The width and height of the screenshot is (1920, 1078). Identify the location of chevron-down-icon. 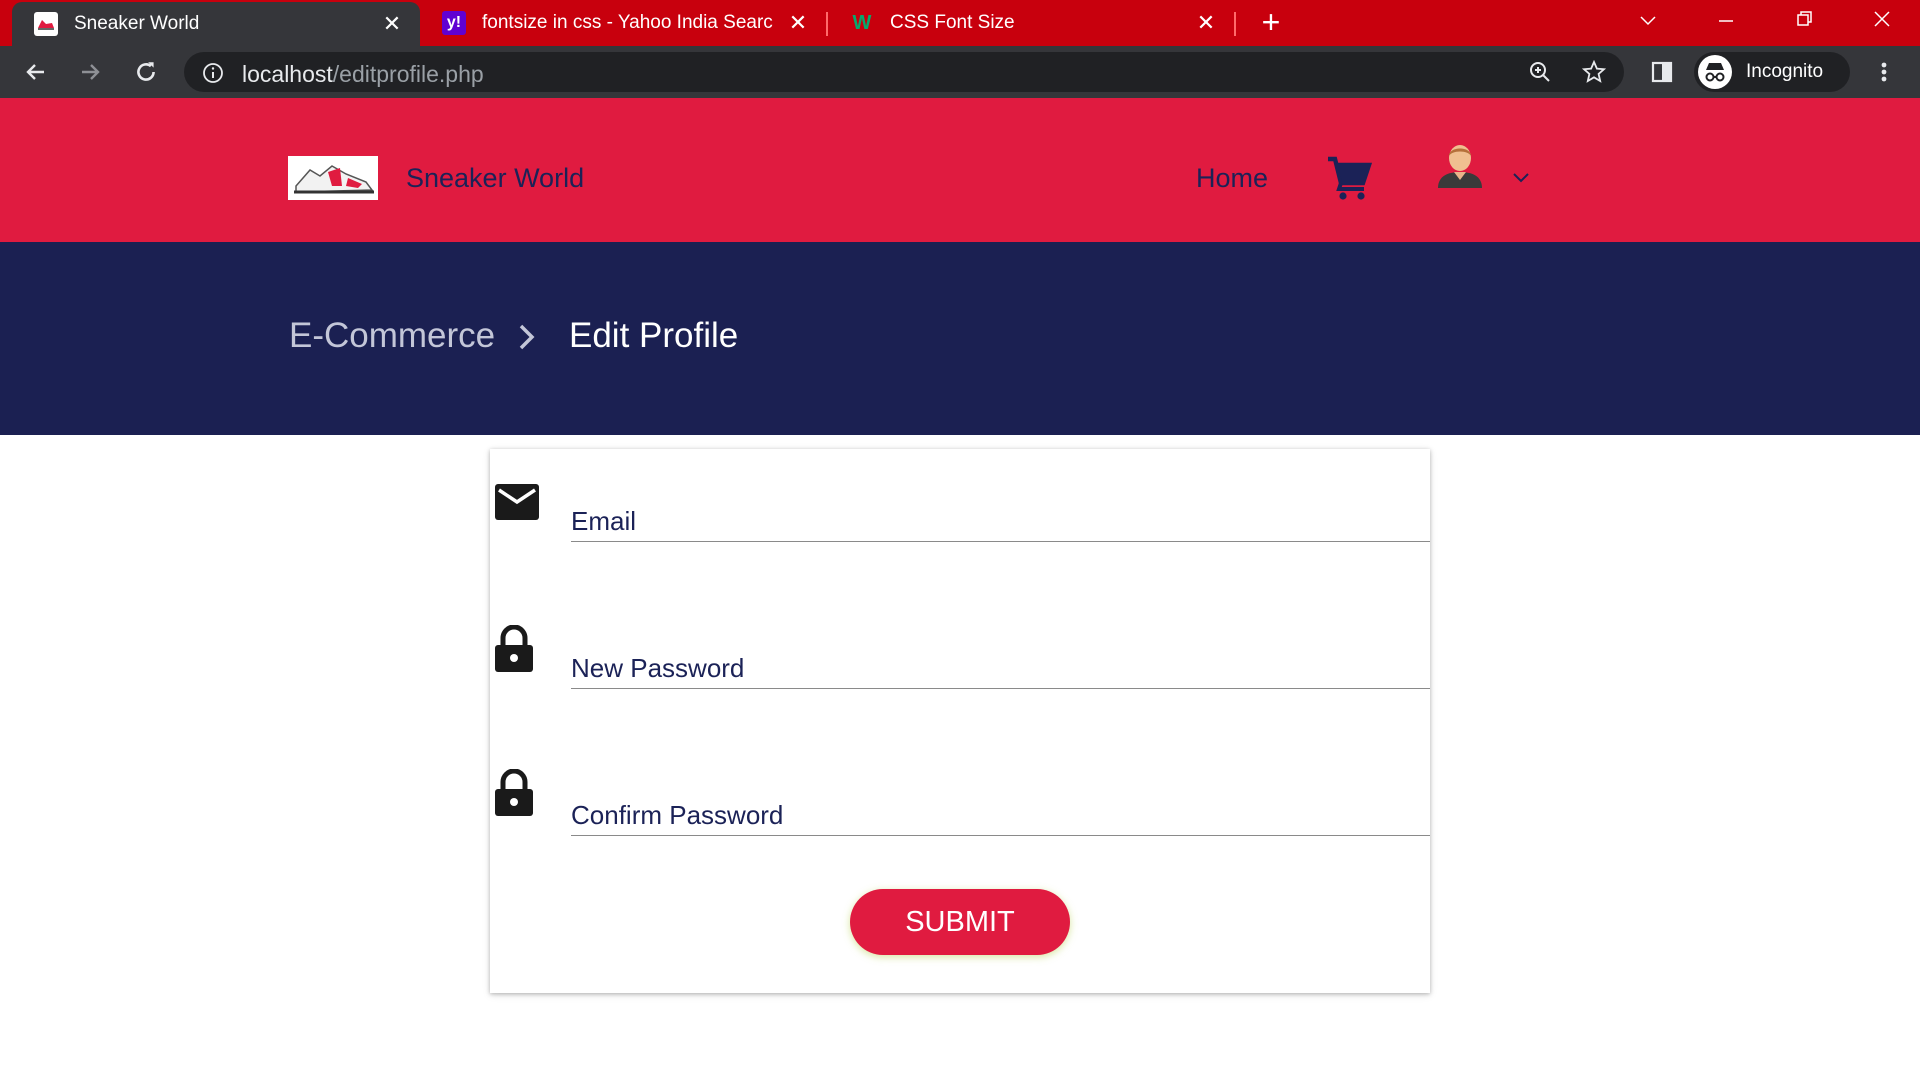
(1521, 179).